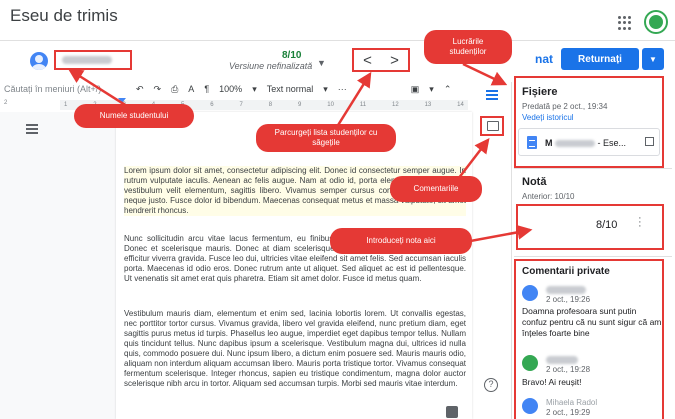  What do you see at coordinates (448, 89) in the screenshot?
I see `chevron-up-icon: ⌃` at bounding box center [448, 89].